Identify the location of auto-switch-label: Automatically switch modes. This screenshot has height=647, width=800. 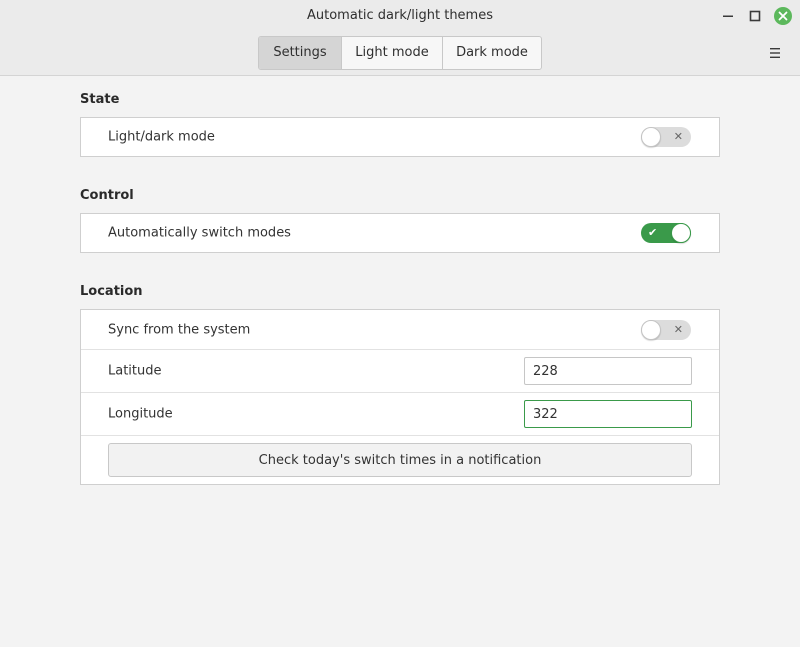
(199, 233).